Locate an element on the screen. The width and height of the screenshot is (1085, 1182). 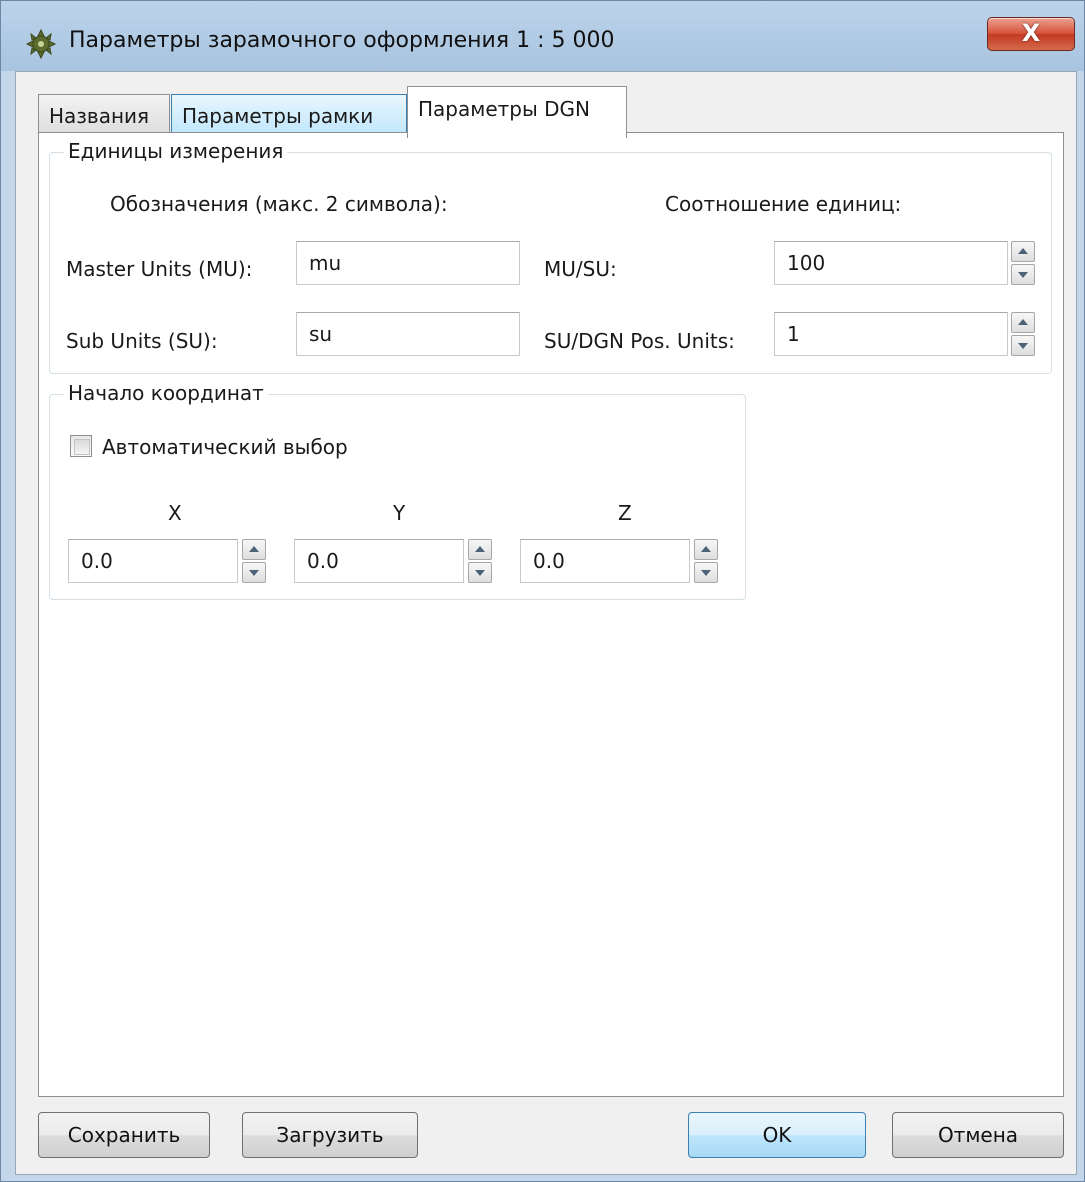
x-input: 0.0 is located at coordinates (153, 561).